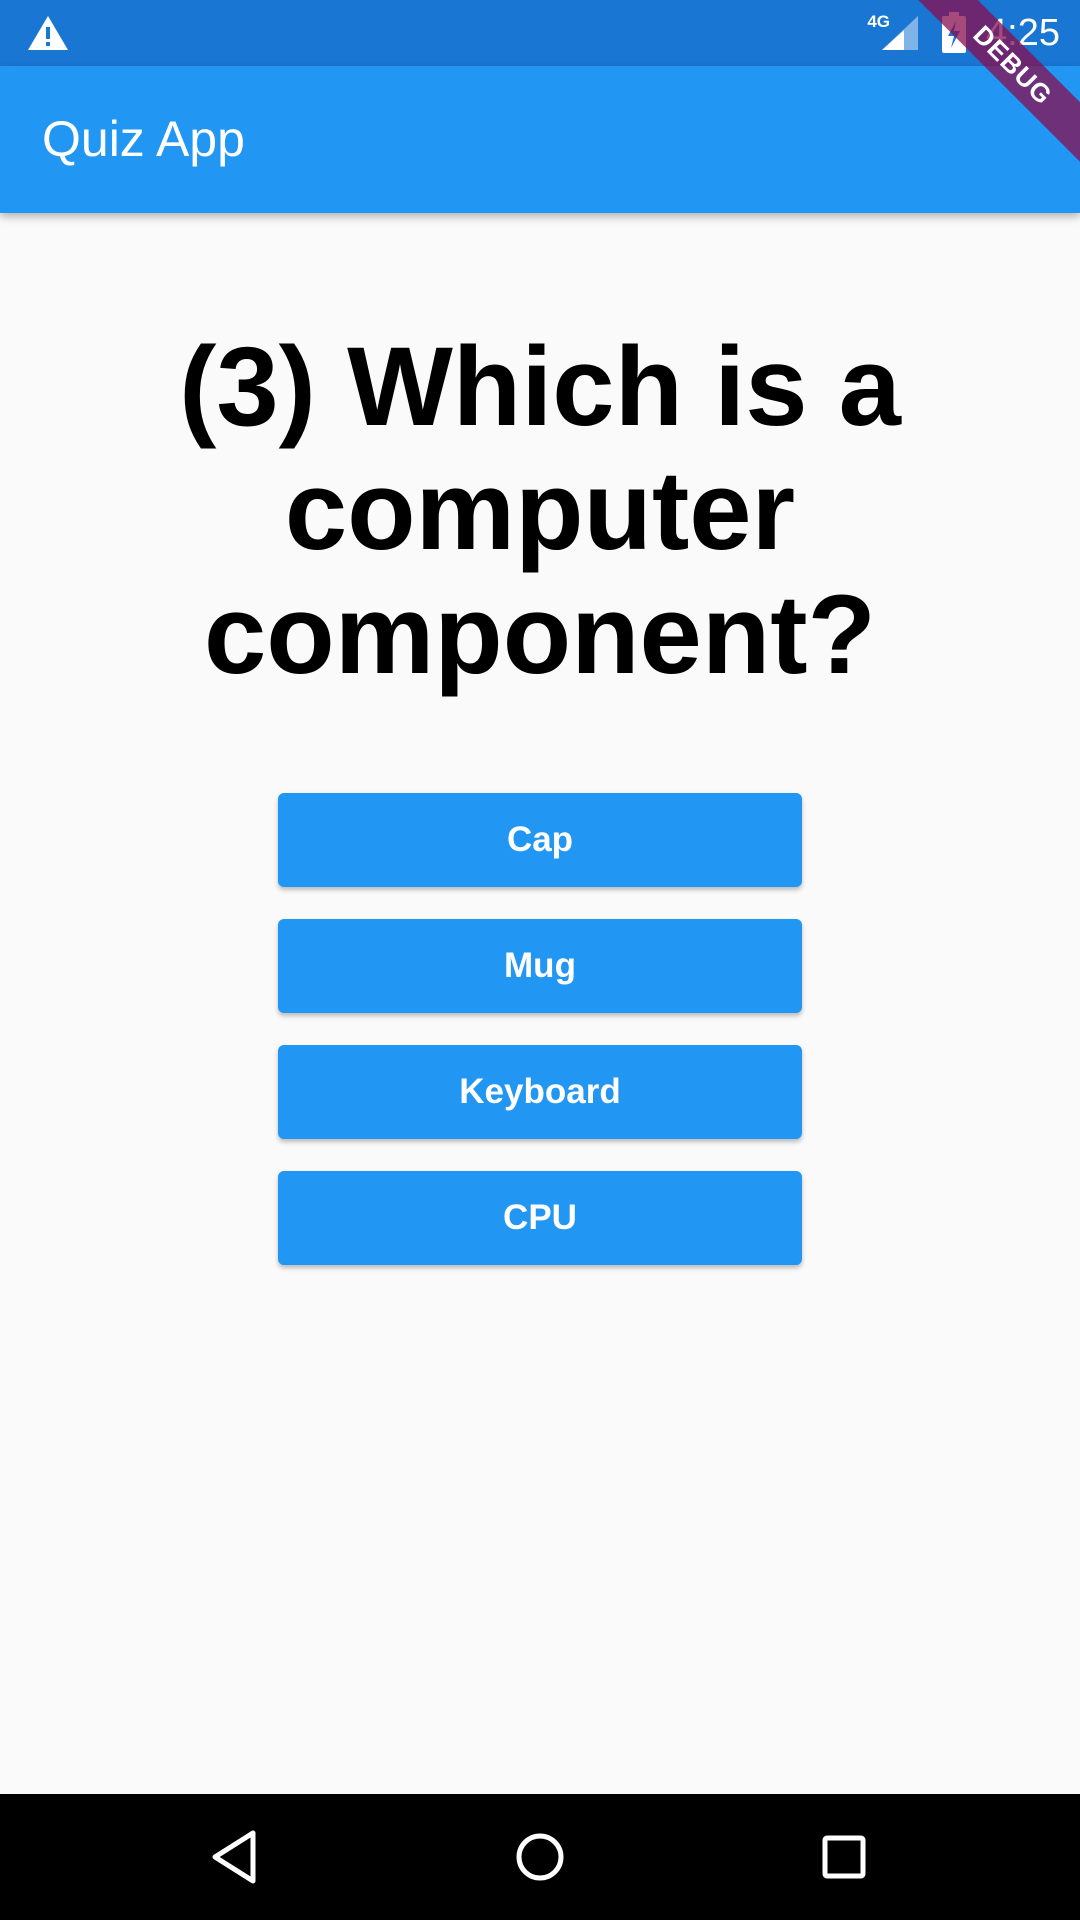  I want to click on home-icon, so click(540, 1857).